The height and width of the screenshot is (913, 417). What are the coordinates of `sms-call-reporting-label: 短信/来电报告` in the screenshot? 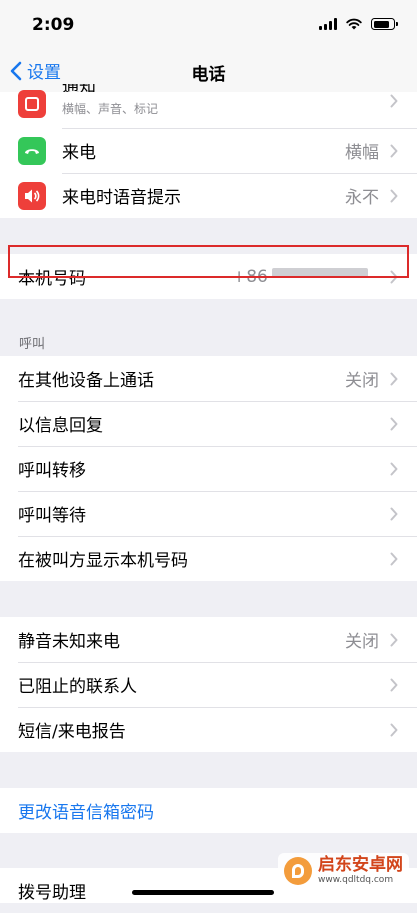 It's located at (72, 732).